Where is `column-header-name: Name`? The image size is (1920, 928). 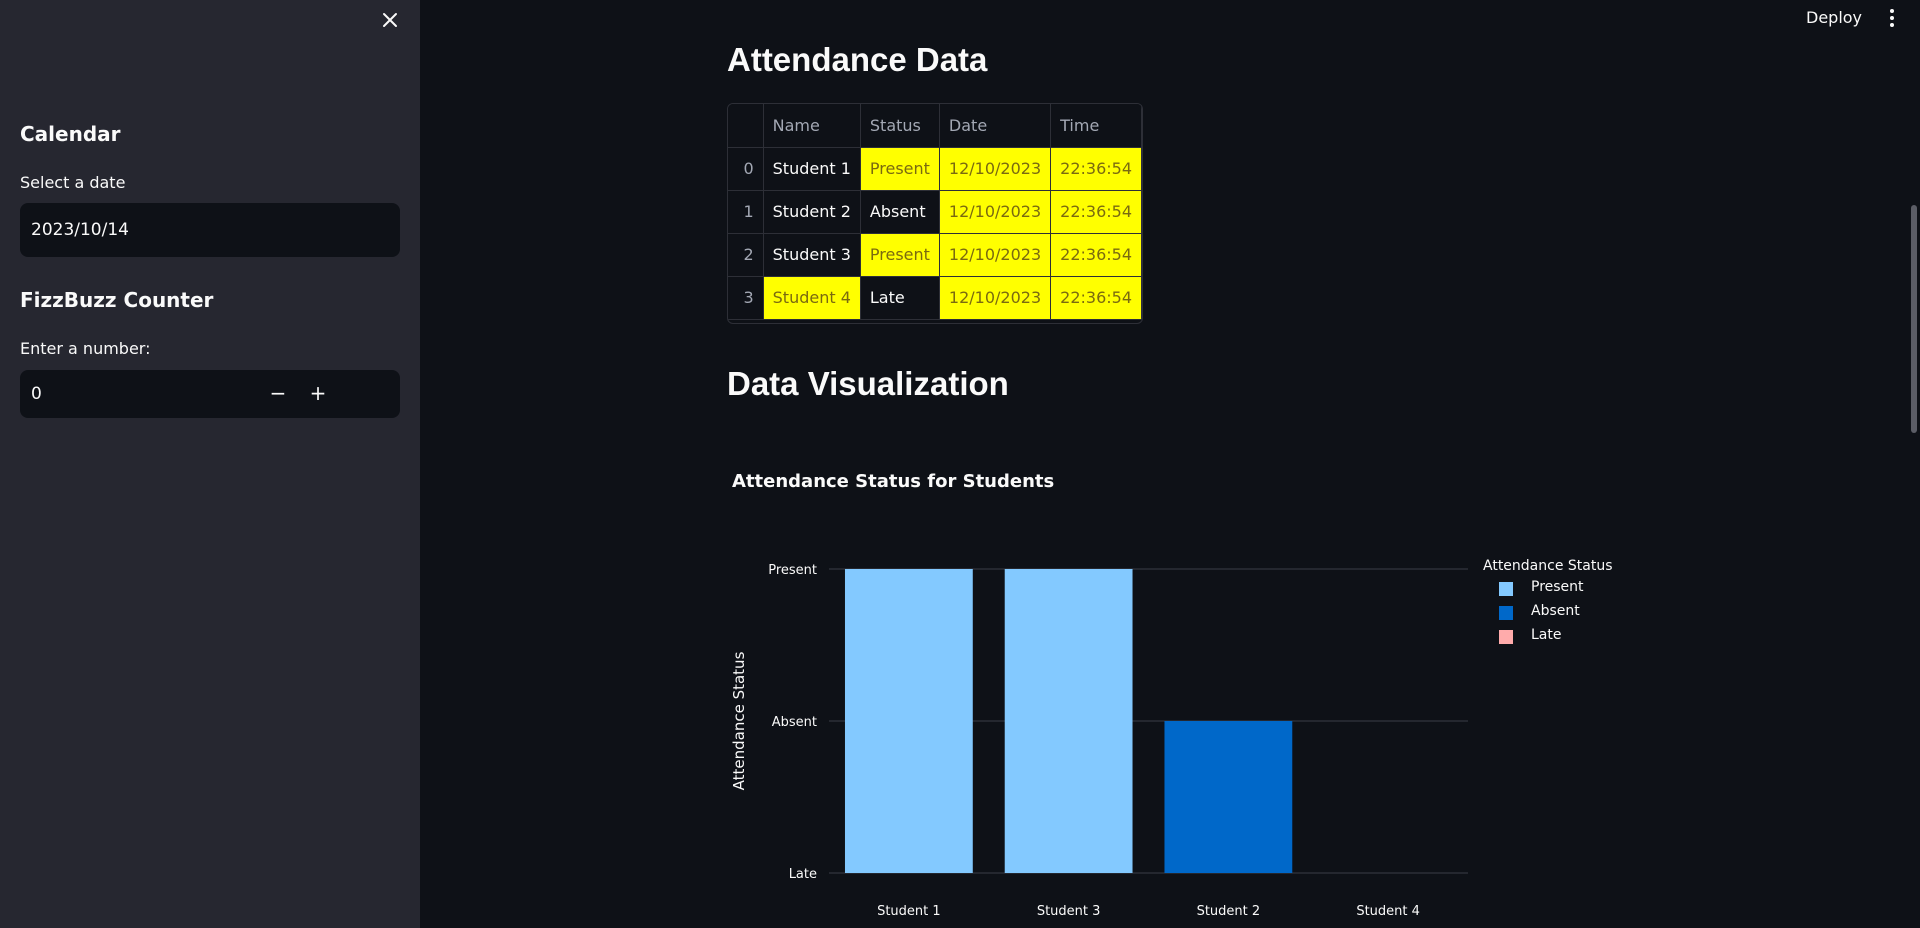 column-header-name: Name is located at coordinates (812, 126).